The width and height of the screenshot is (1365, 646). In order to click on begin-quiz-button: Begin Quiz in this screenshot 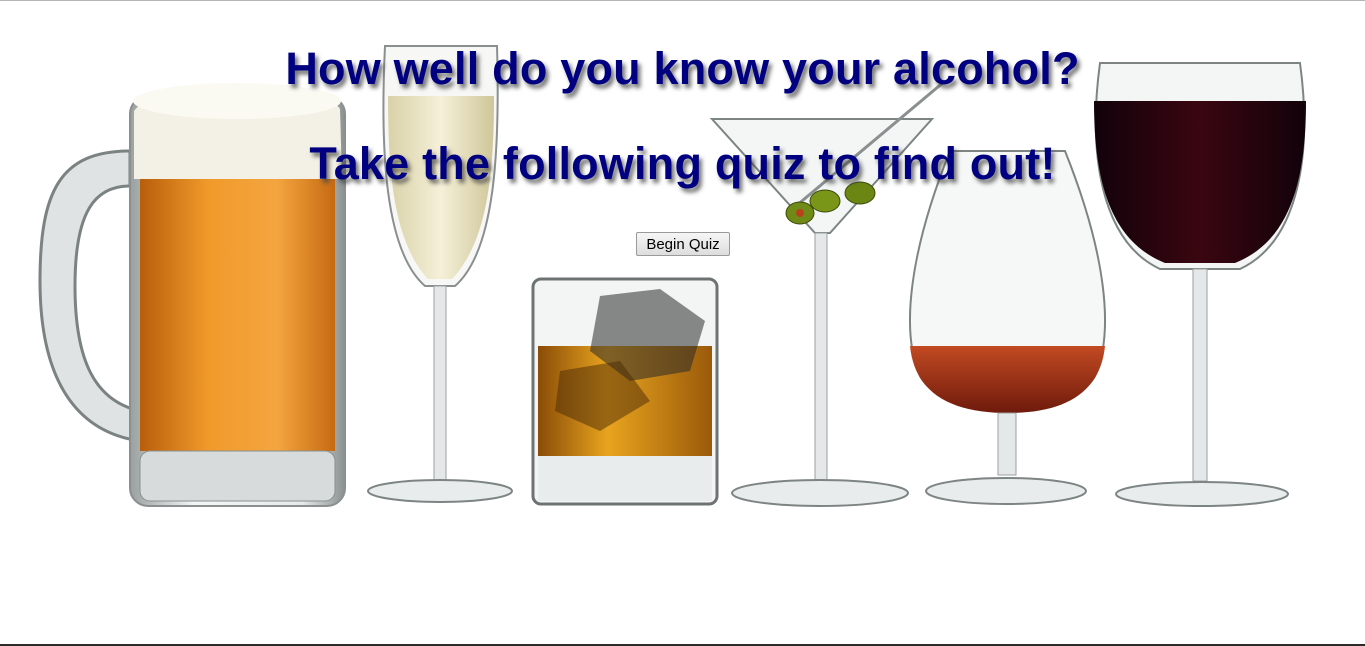, I will do `click(683, 244)`.